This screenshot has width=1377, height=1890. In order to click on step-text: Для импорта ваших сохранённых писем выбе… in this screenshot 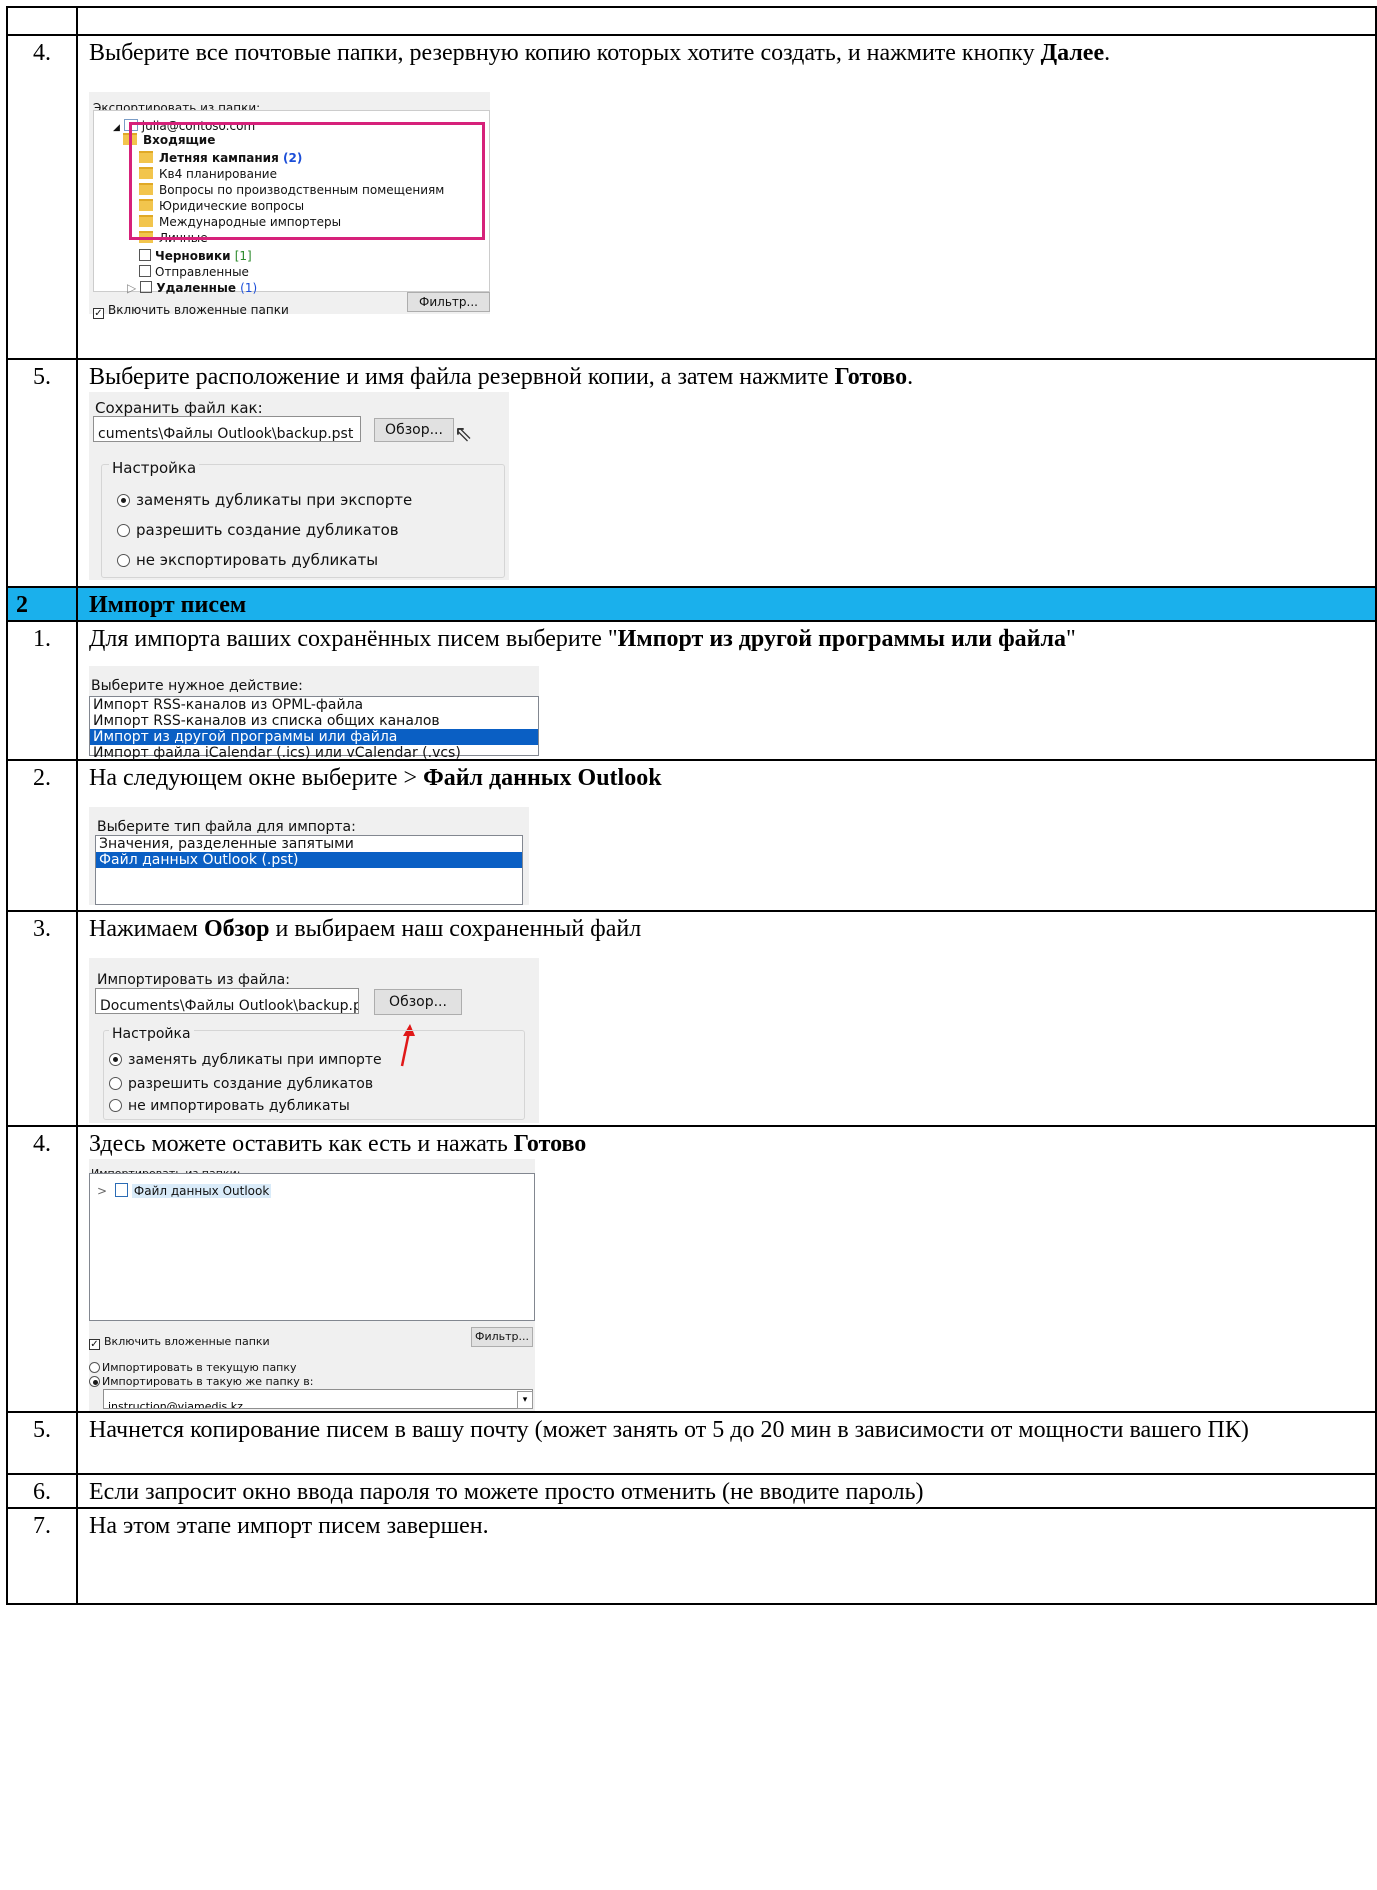, I will do `click(726, 690)`.